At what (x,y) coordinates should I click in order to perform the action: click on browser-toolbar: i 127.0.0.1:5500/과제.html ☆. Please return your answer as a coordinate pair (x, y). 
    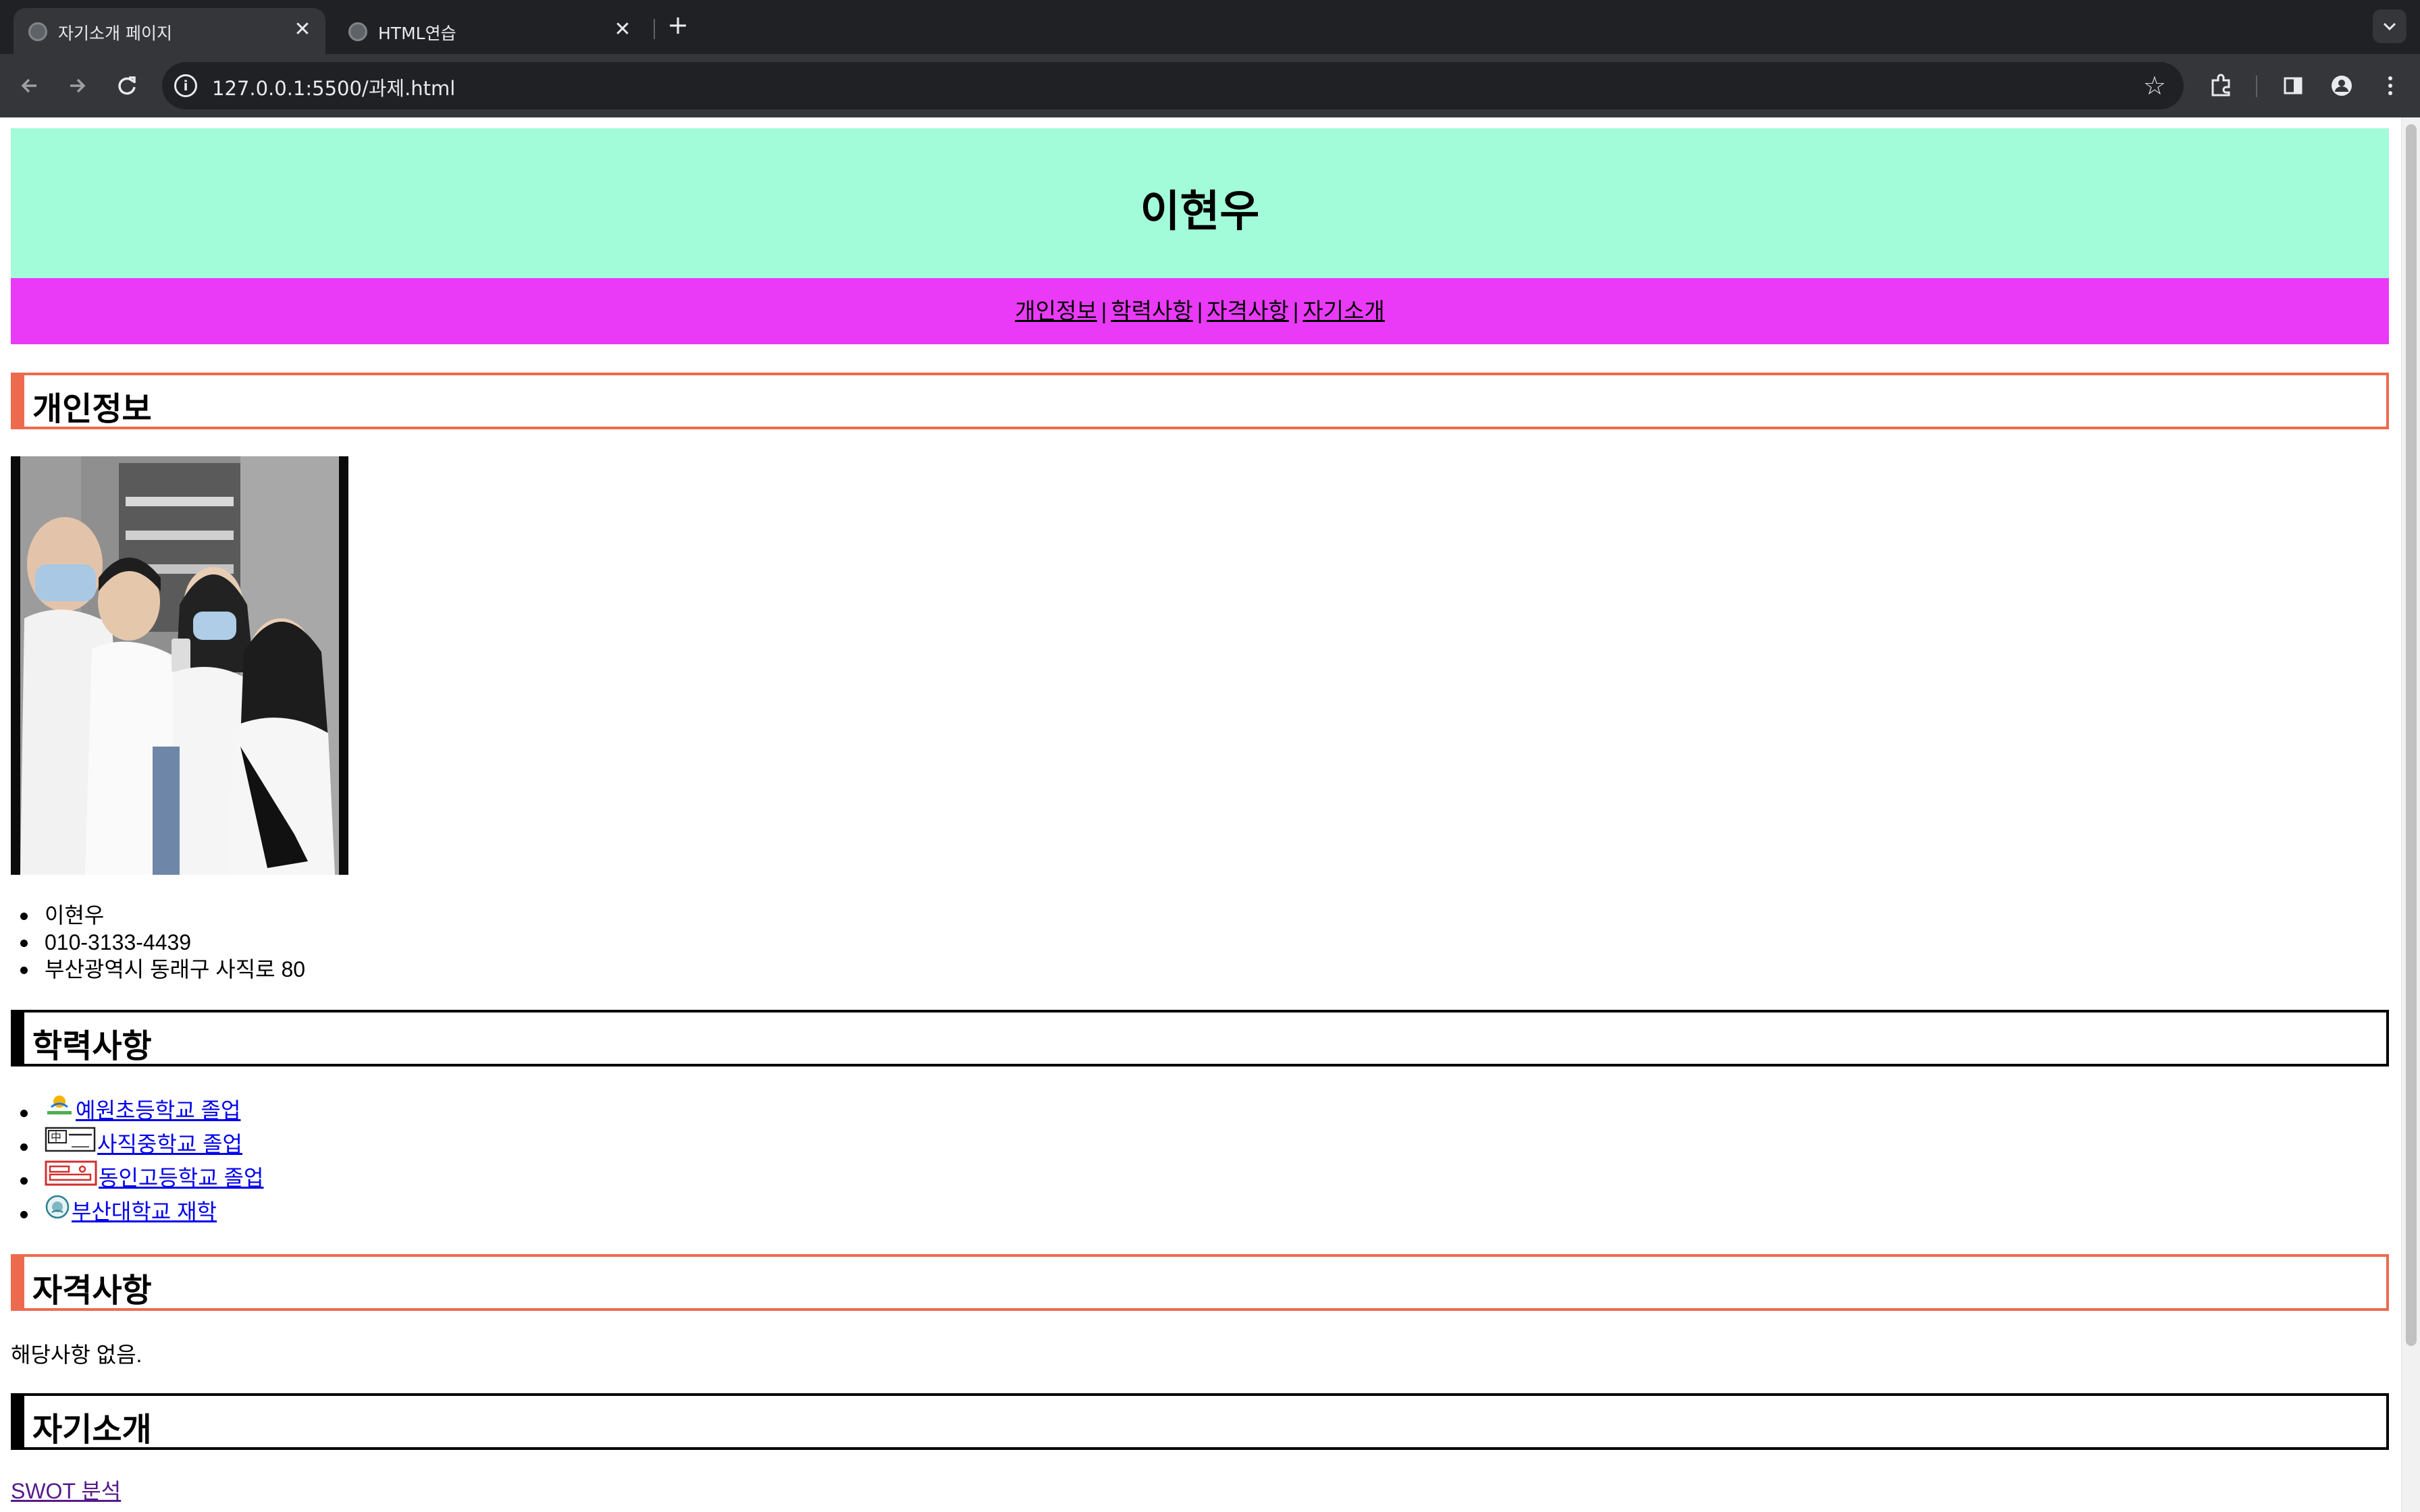
    Looking at the image, I should click on (1210, 85).